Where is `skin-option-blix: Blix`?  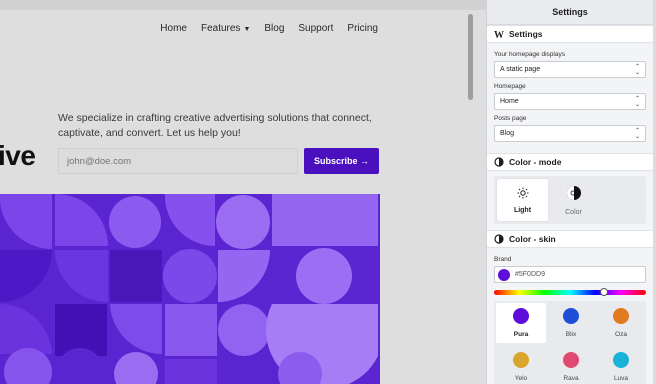
skin-option-blix: Blix is located at coordinates (571, 323).